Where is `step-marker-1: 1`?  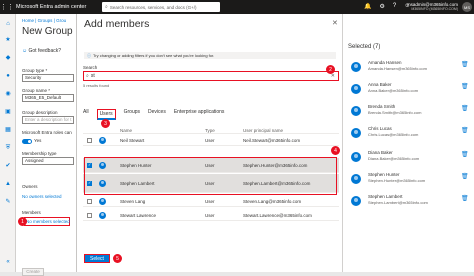 step-marker-1: 1 is located at coordinates (22, 221).